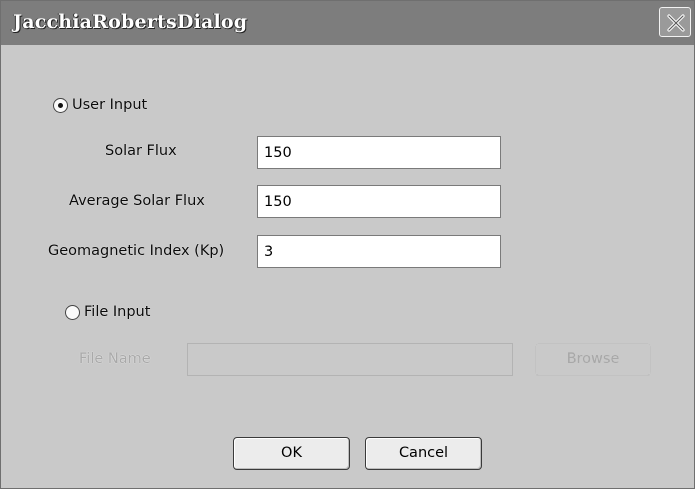 The height and width of the screenshot is (489, 695). I want to click on close-icon, so click(676, 23).